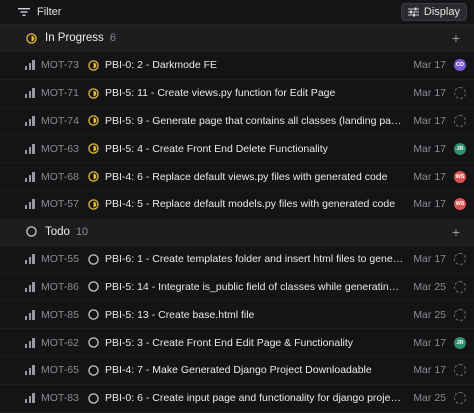 The width and height of the screenshot is (474, 413). What do you see at coordinates (57, 231) in the screenshot?
I see `group-name: Todo` at bounding box center [57, 231].